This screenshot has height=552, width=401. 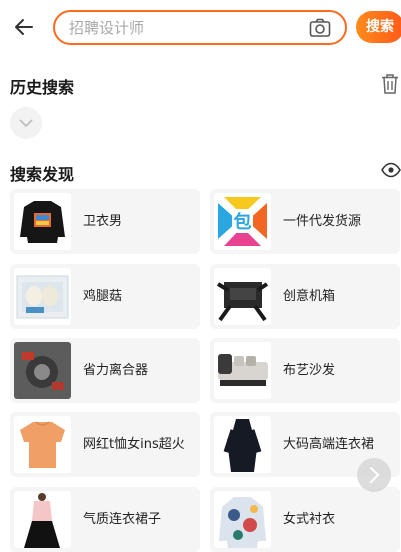 I want to click on product-image: 包, so click(x=242, y=221).